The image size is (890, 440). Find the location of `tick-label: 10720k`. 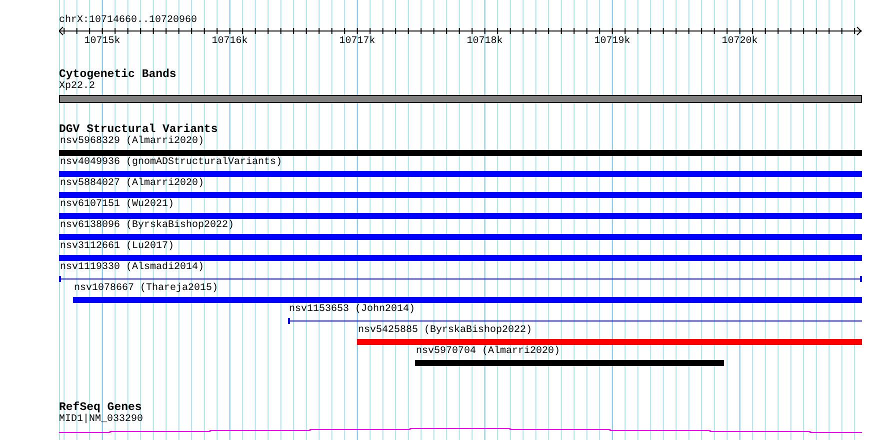

tick-label: 10720k is located at coordinates (740, 42).